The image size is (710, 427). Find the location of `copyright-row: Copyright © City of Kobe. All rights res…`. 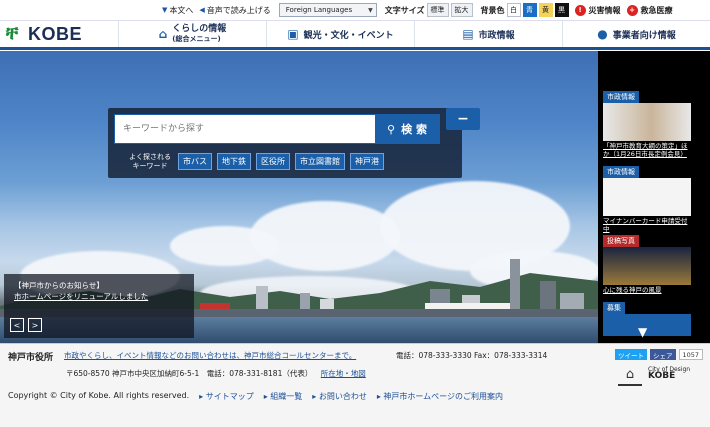

copyright-row: Copyright © City of Kobe. All rights res… is located at coordinates (255, 396).